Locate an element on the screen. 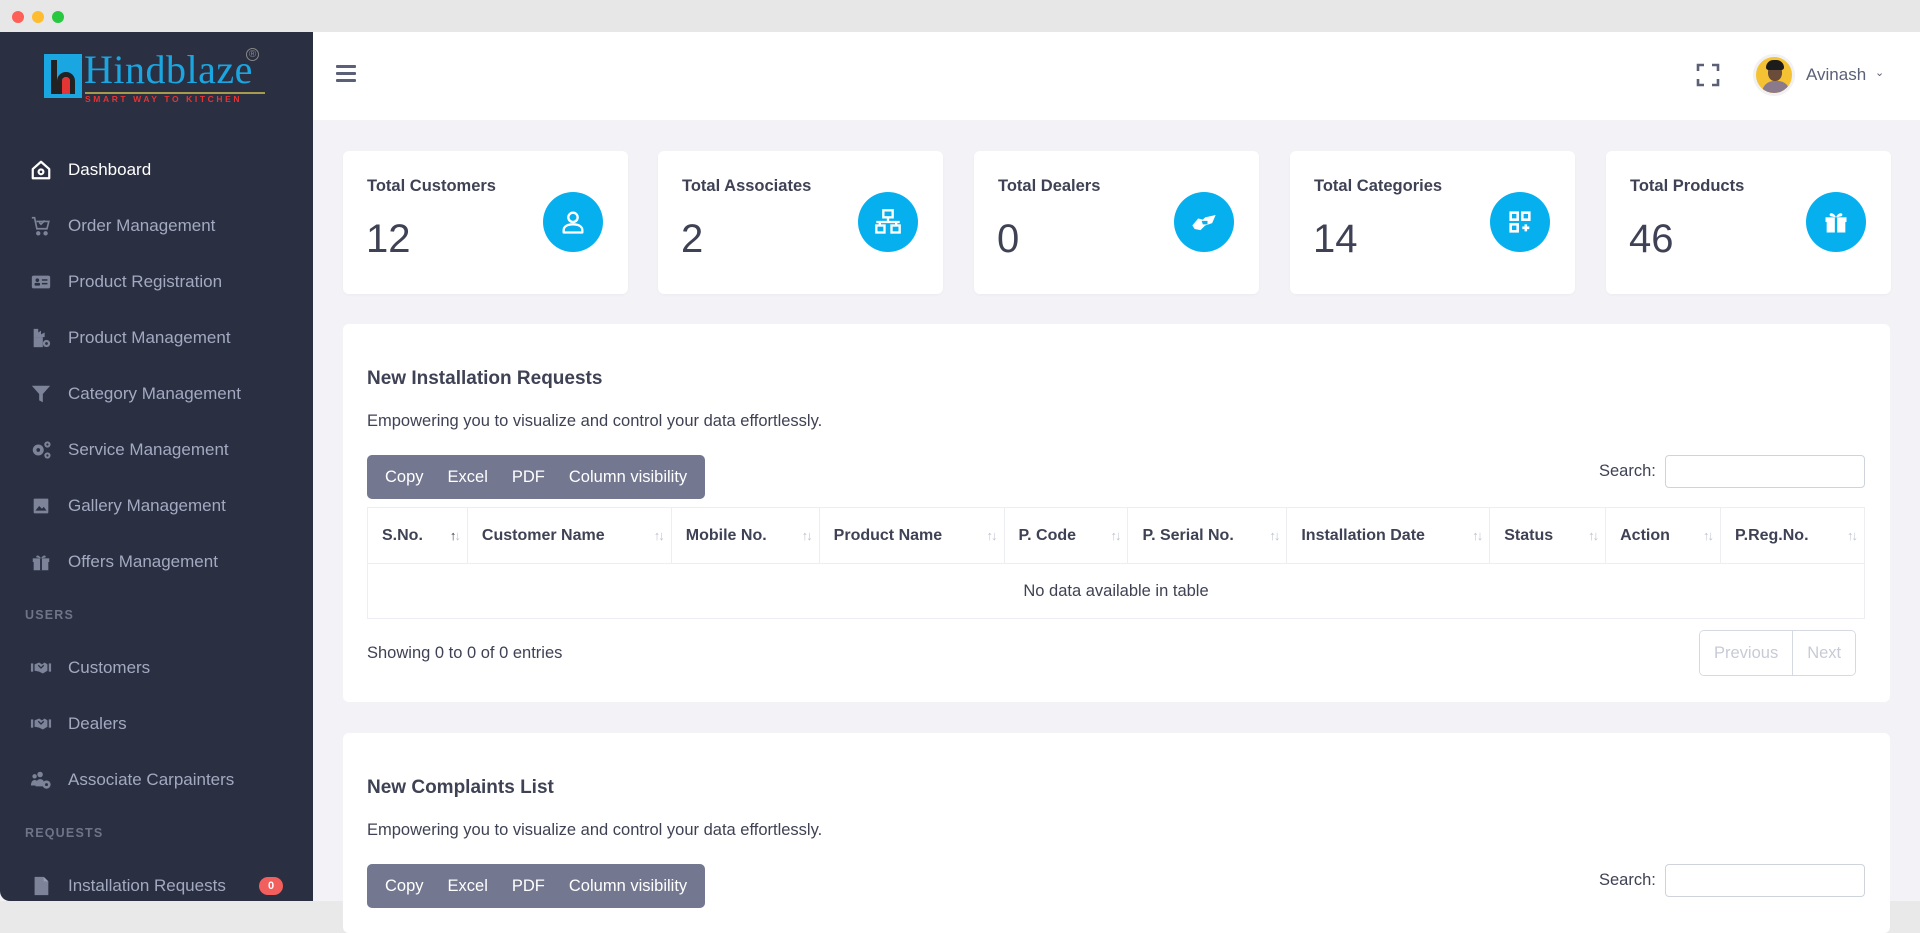 The image size is (1920, 933). table-row: No data available in table is located at coordinates (1116, 591).